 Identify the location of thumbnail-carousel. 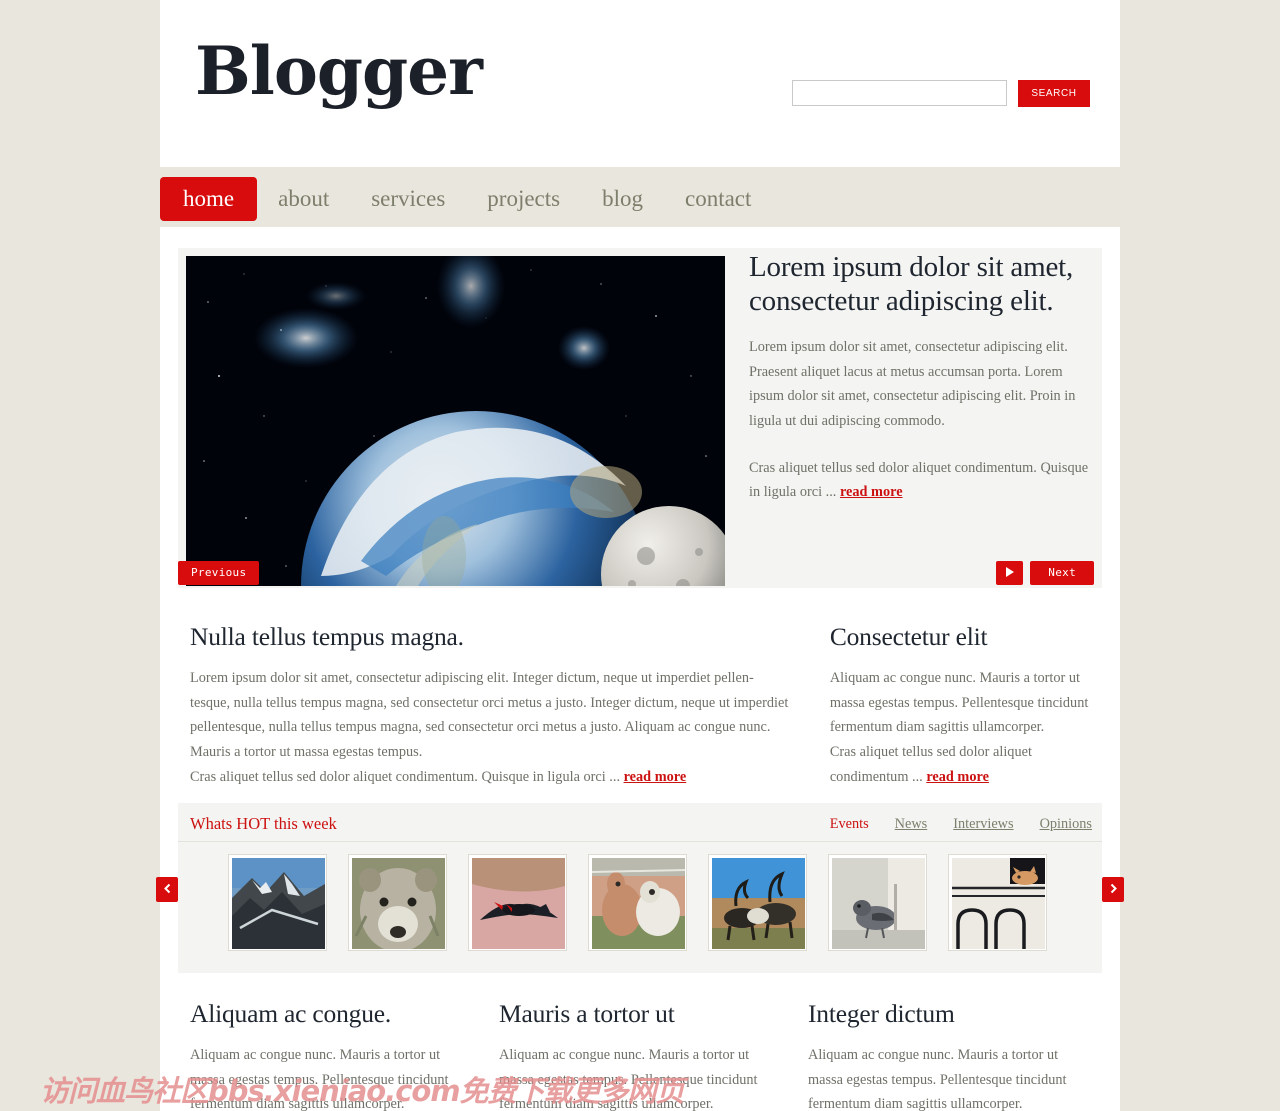
(640, 907).